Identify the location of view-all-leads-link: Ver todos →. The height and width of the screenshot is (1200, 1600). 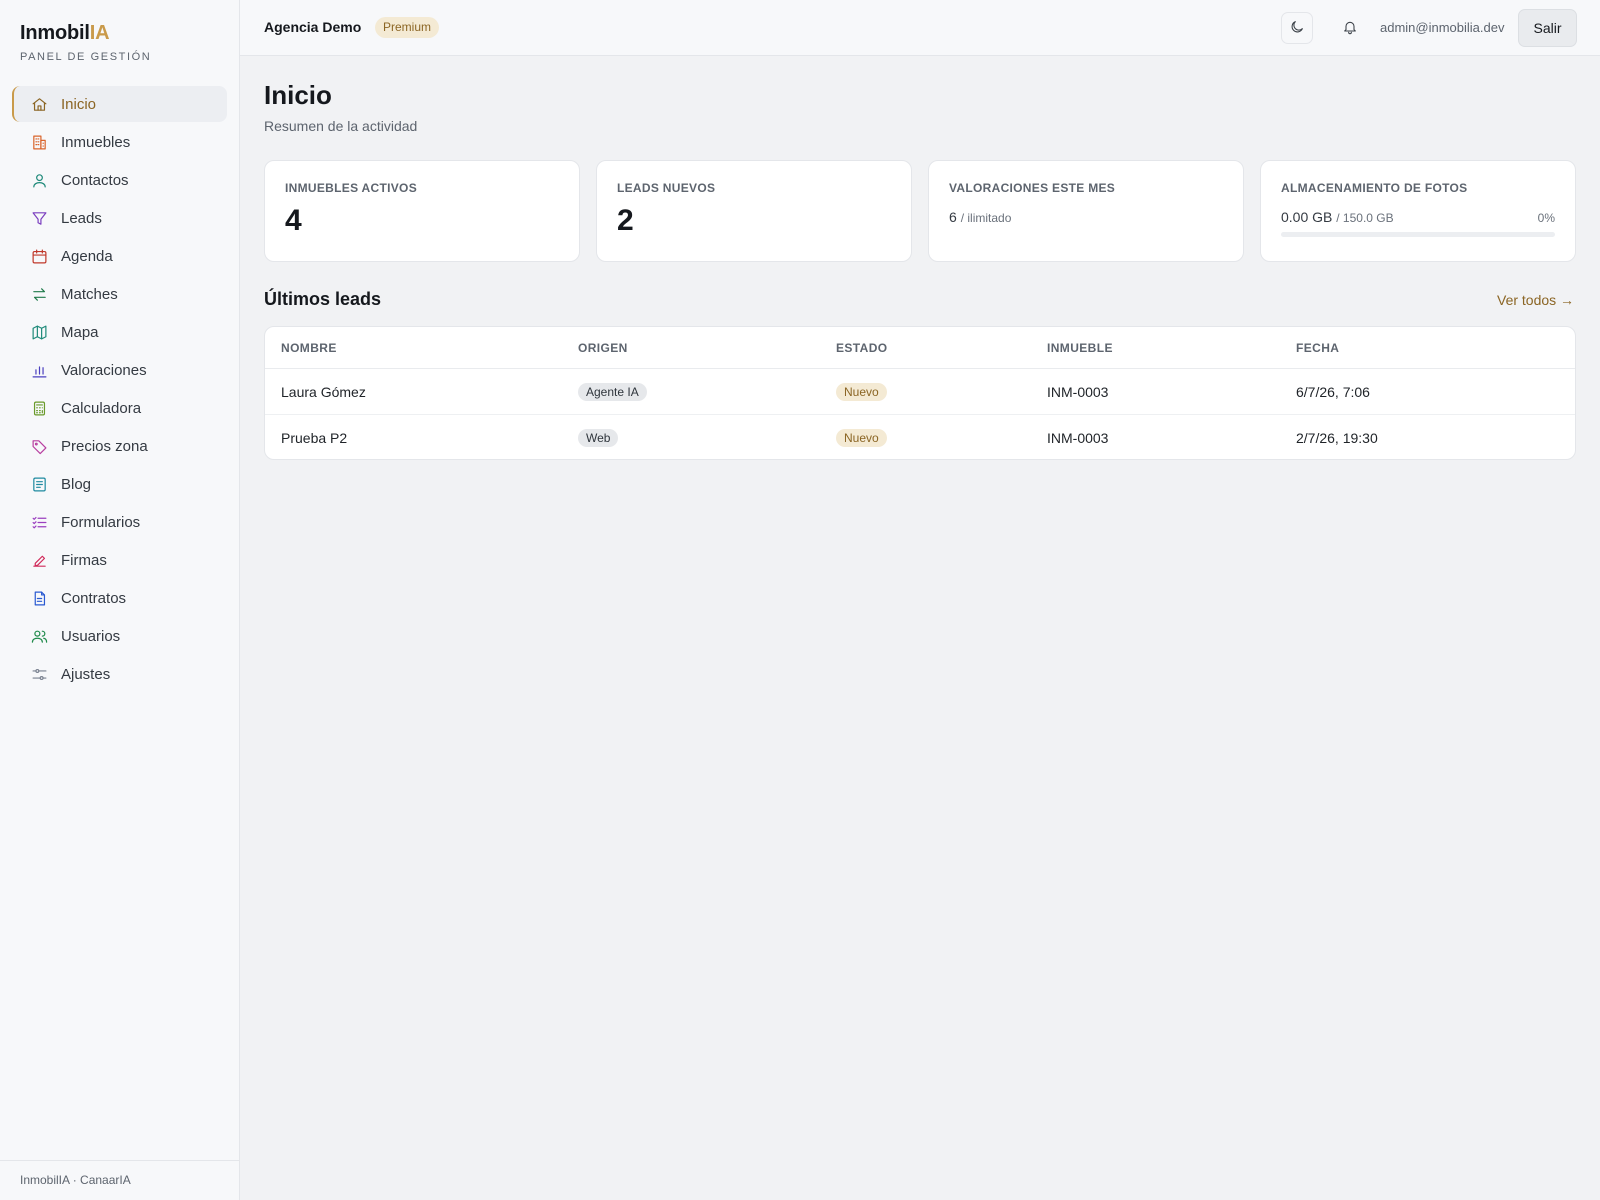
(1535, 300).